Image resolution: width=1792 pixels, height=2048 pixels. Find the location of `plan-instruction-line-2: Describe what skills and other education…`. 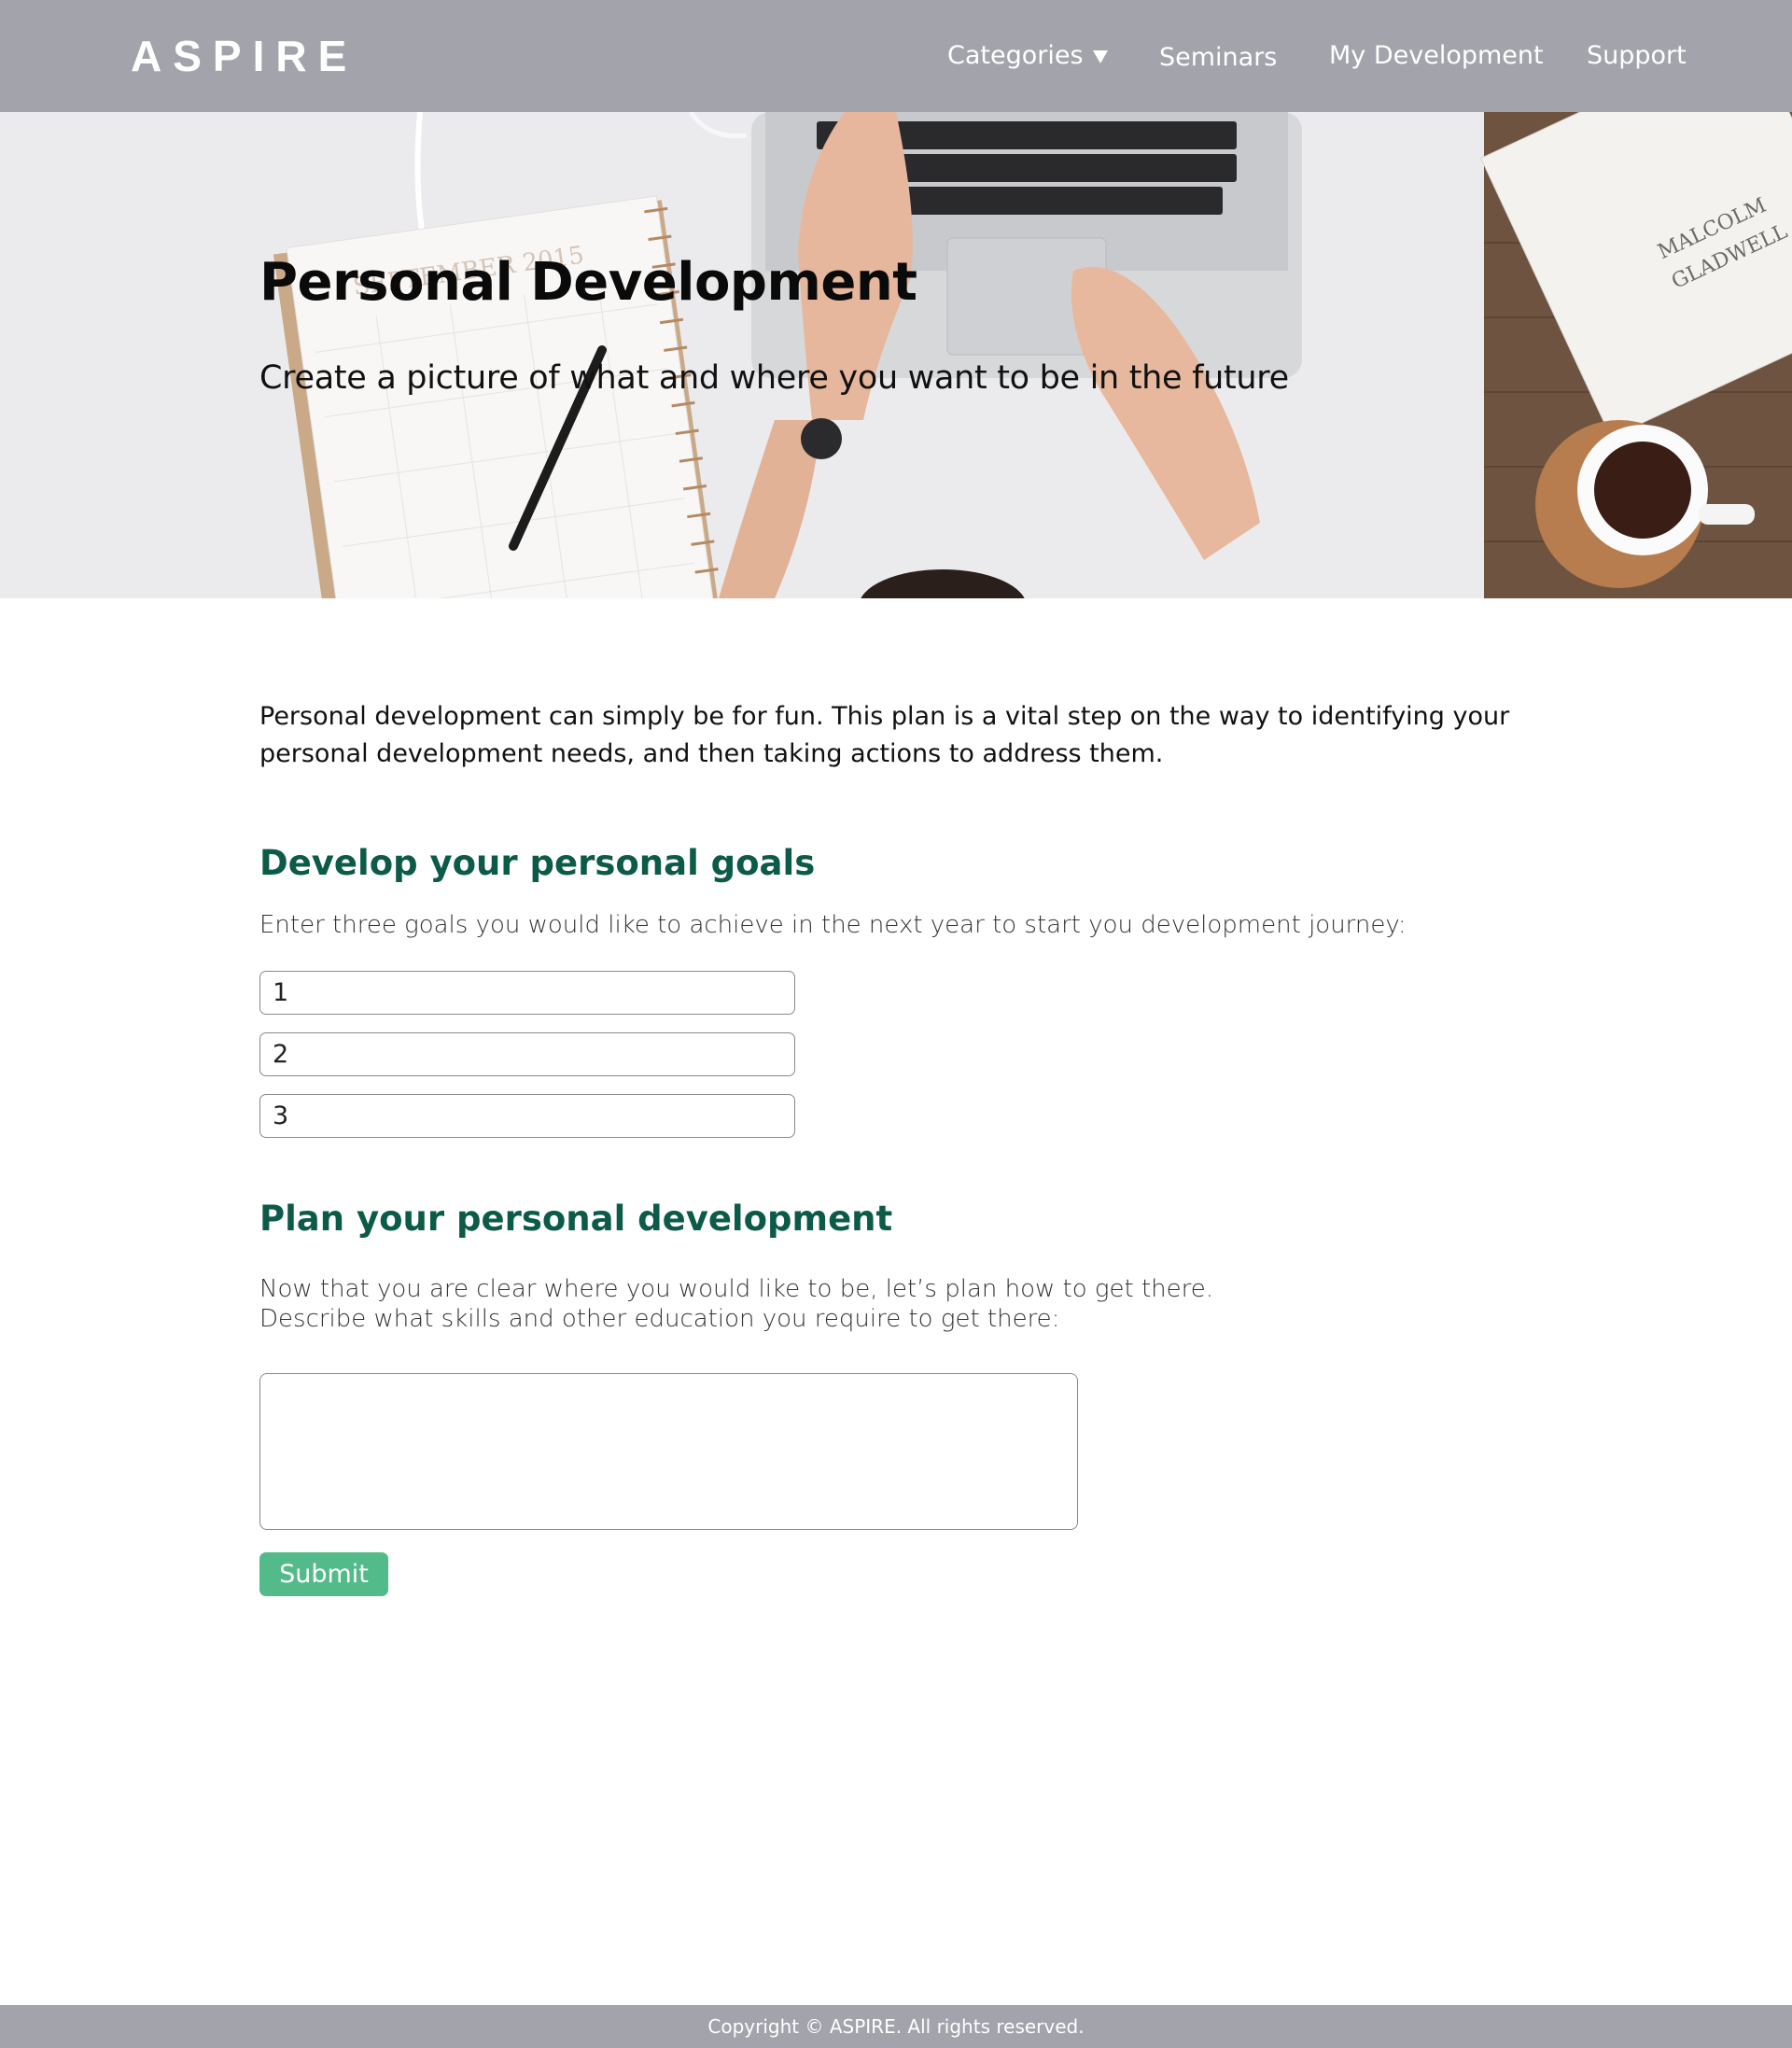

plan-instruction-line-2: Describe what skills and other education… is located at coordinates (659, 1319).